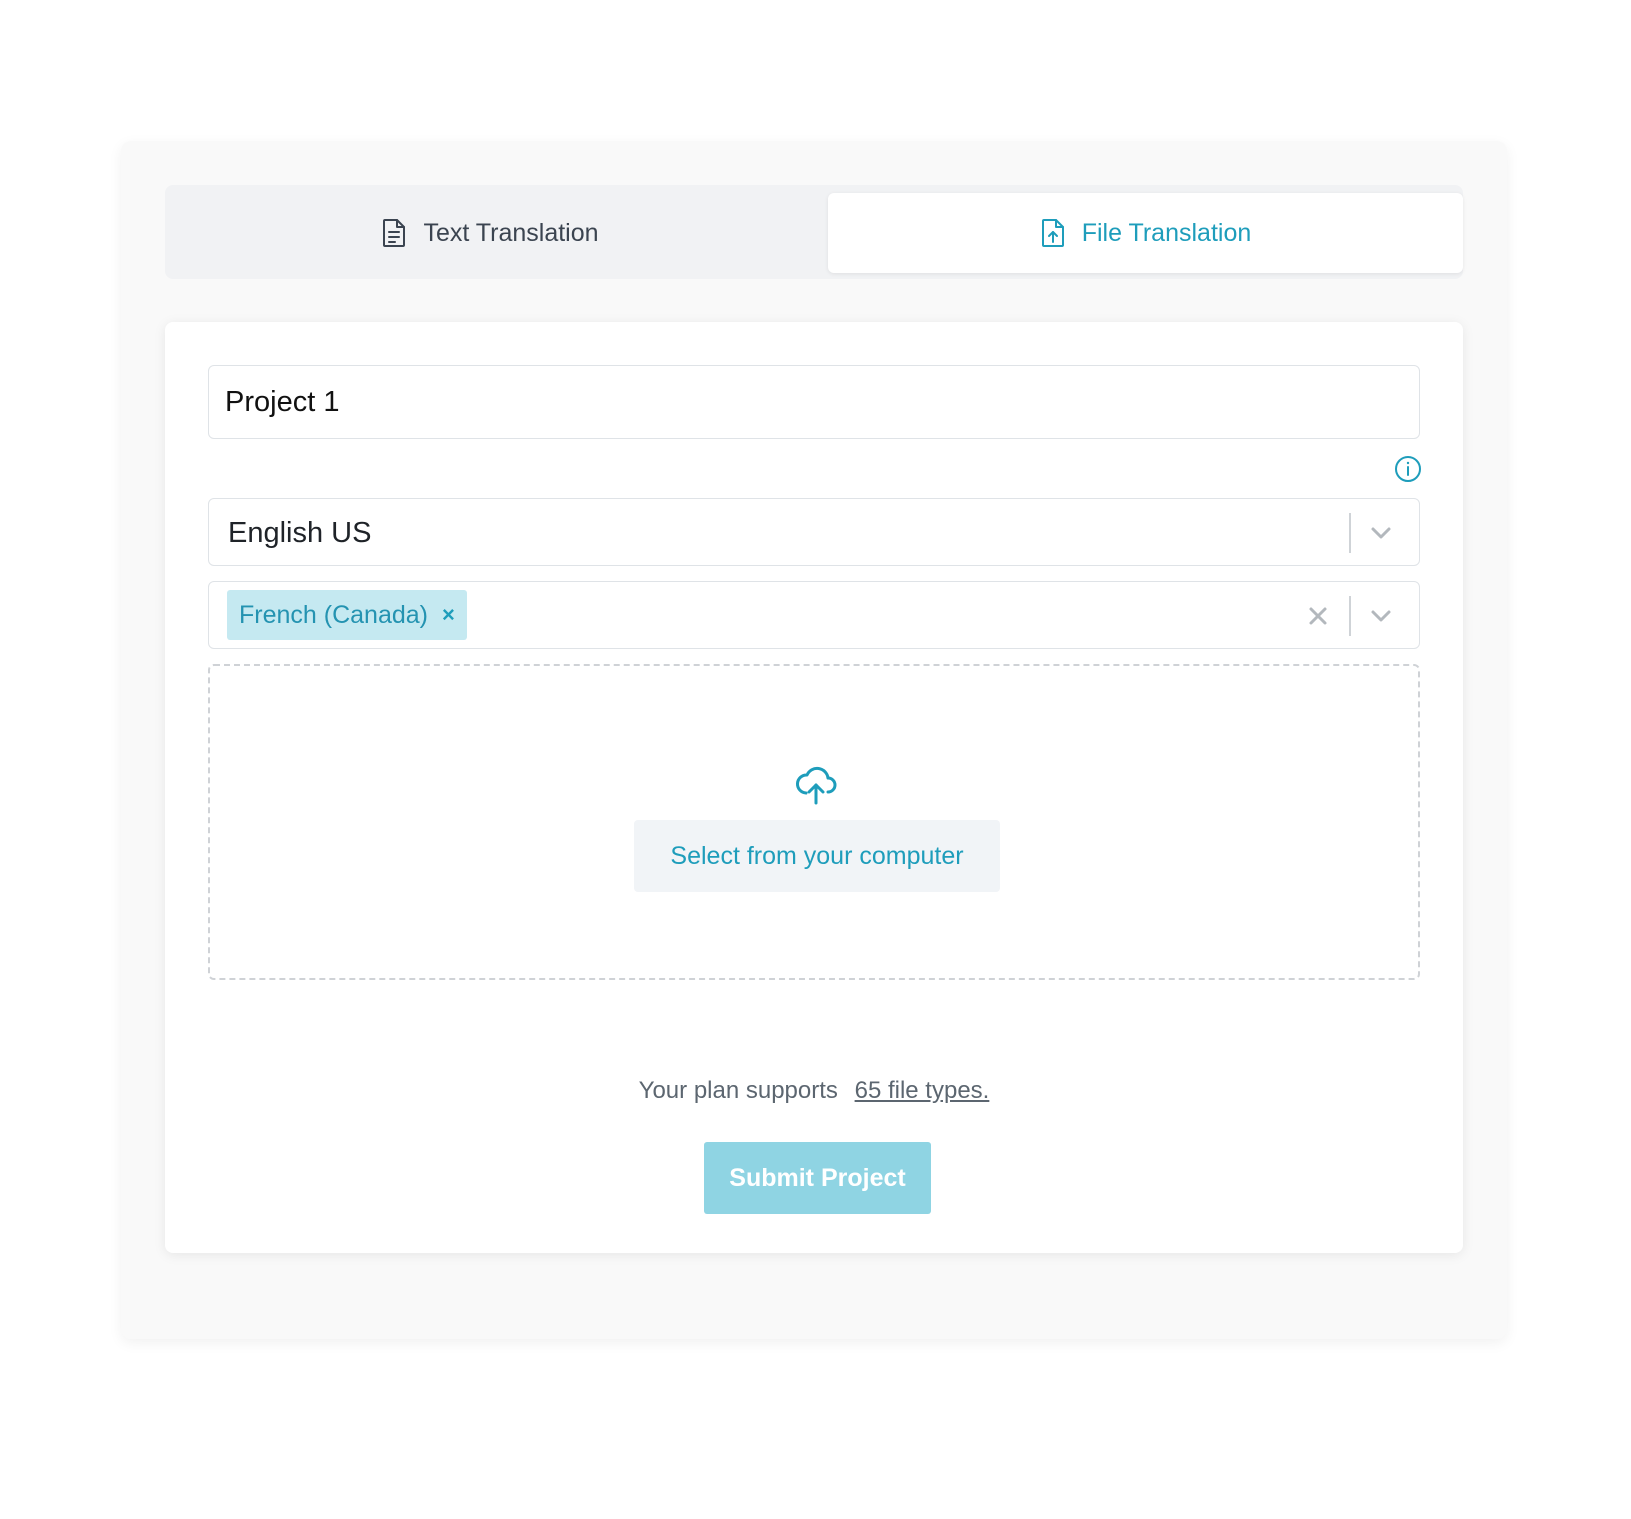 The width and height of the screenshot is (1631, 1519). What do you see at coordinates (511, 232) in the screenshot?
I see `tab-text-translation-label: Text Translation` at bounding box center [511, 232].